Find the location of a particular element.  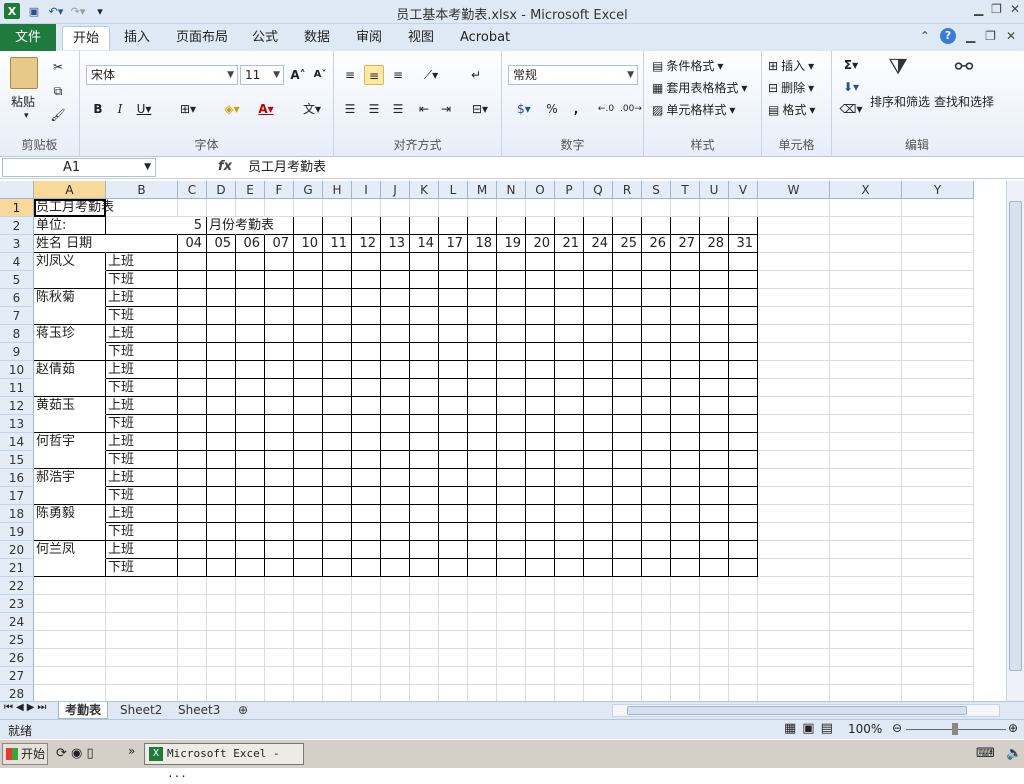

start-button: 开始 is located at coordinates (25, 754).